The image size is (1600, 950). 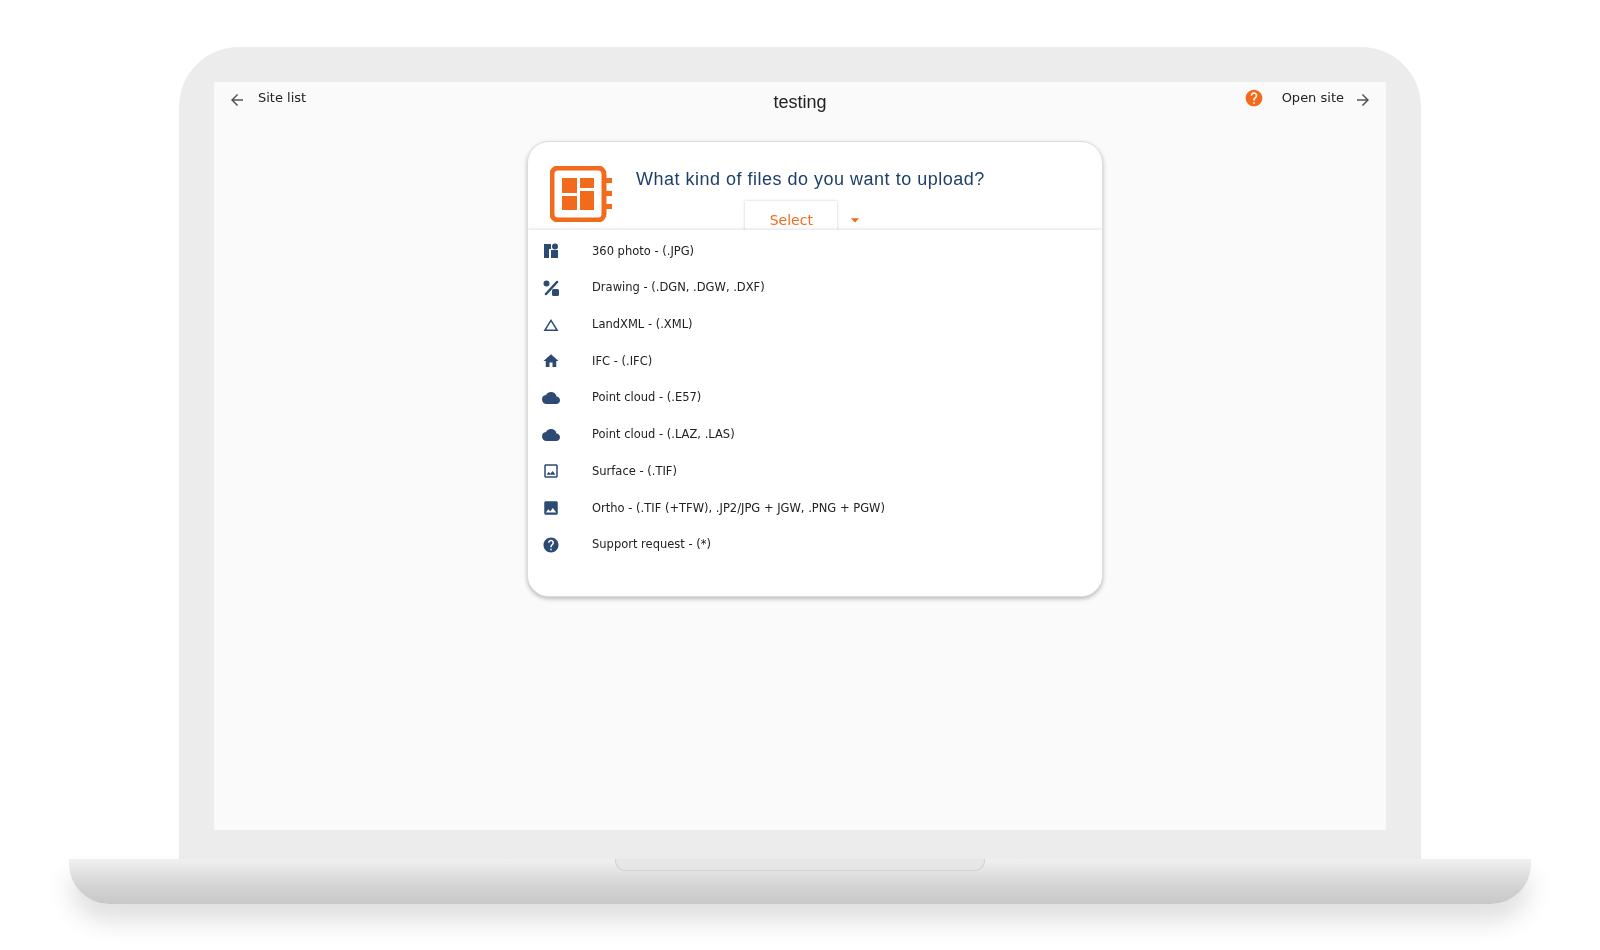 What do you see at coordinates (800, 102) in the screenshot?
I see `site-title: testing` at bounding box center [800, 102].